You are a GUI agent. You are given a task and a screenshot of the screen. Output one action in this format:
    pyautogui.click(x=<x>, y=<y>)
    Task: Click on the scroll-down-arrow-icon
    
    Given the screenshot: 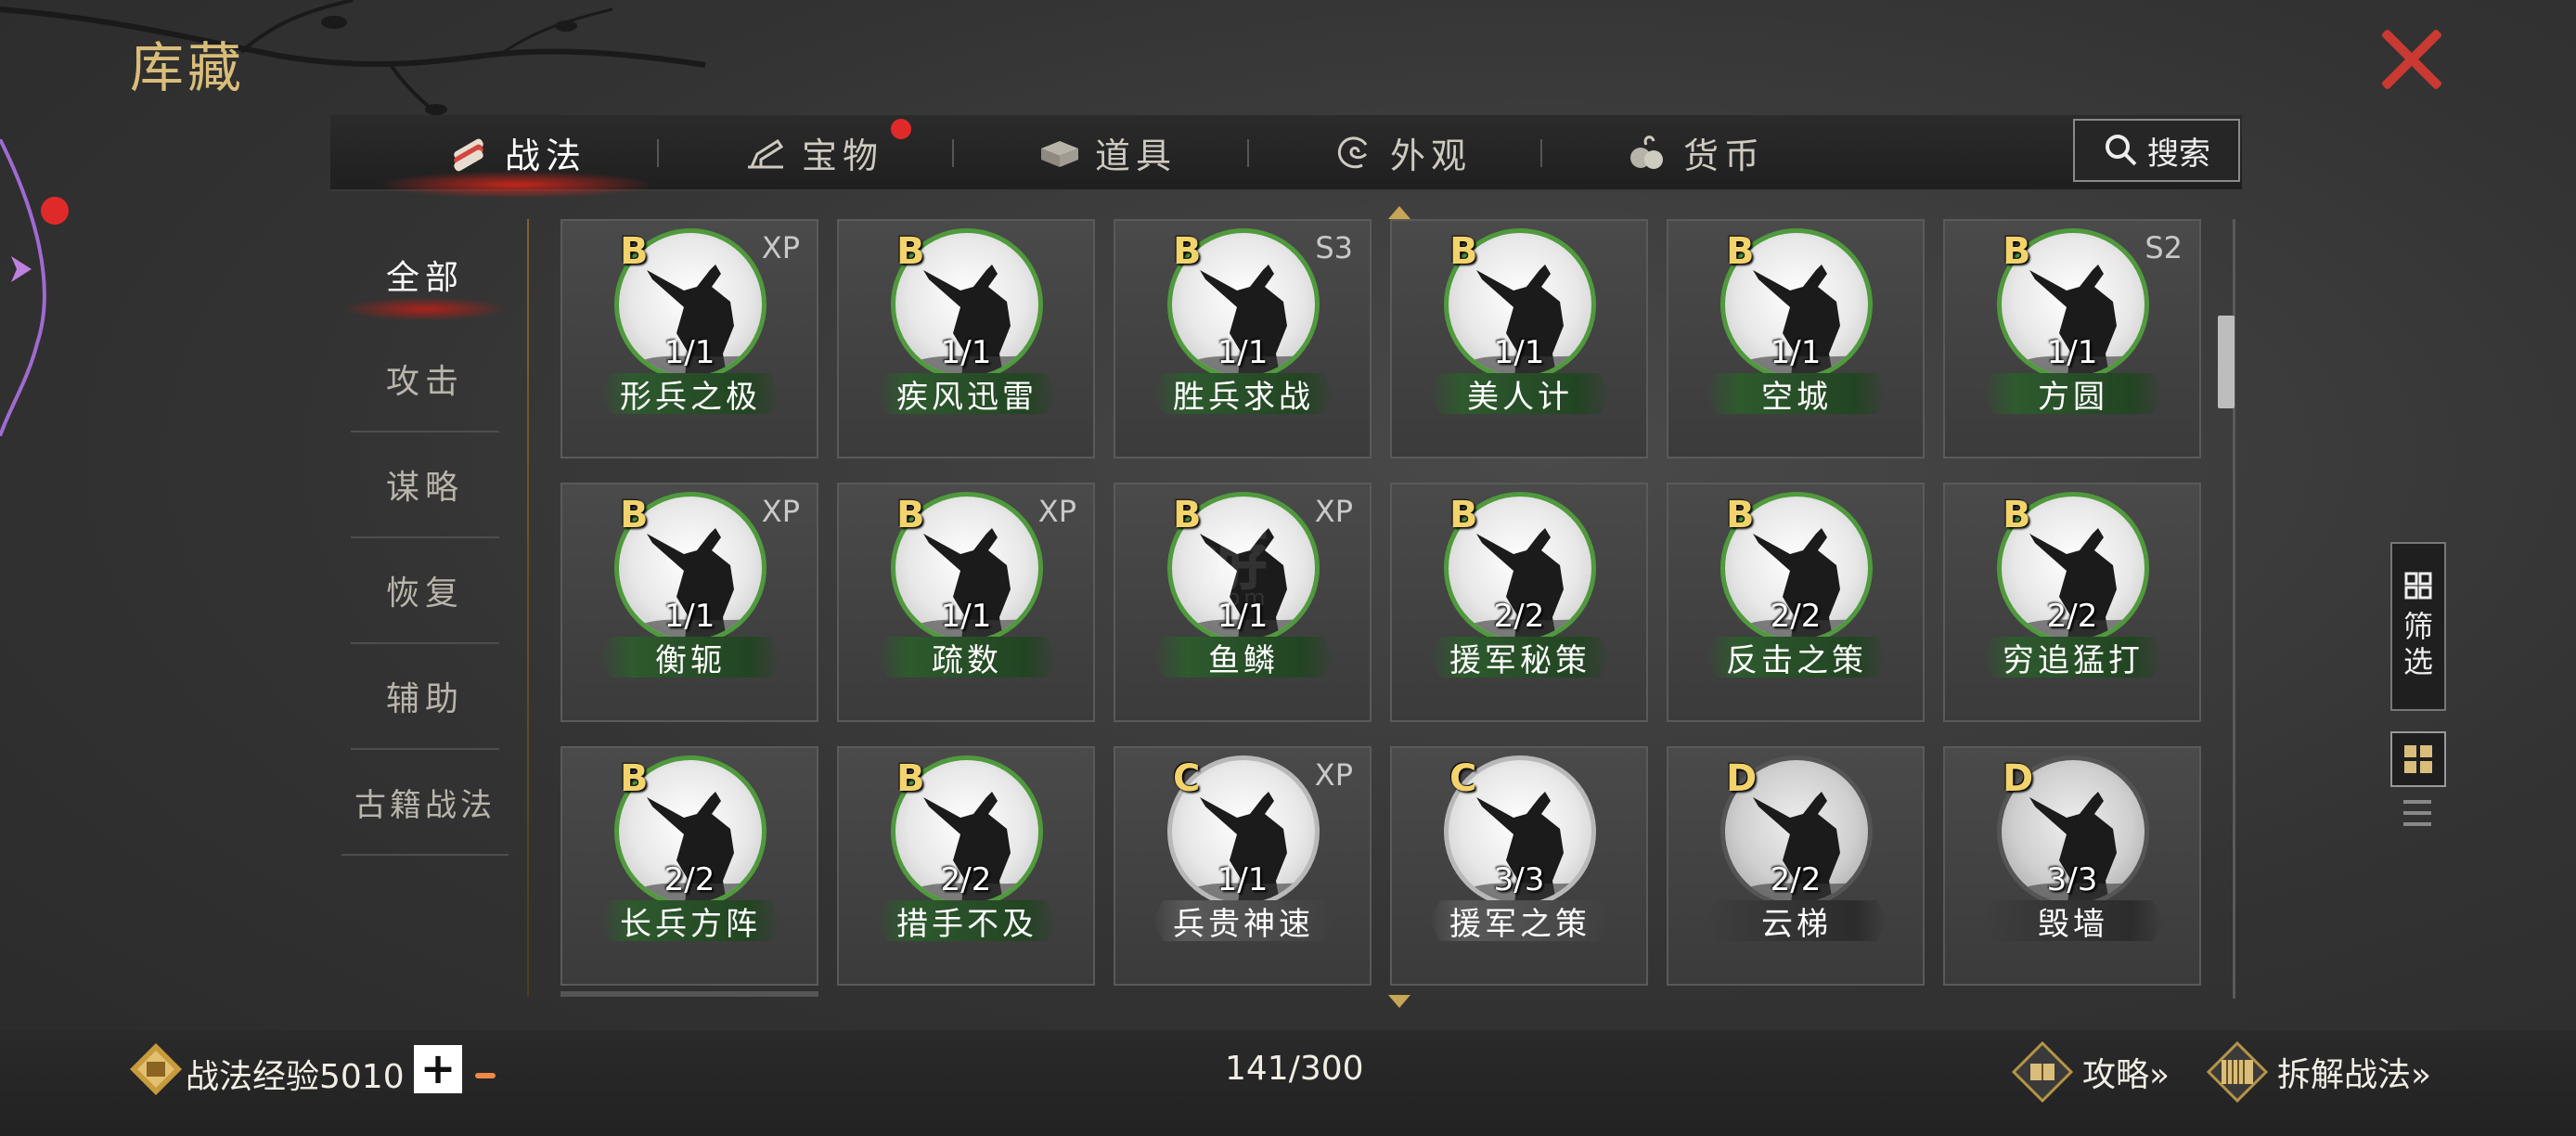 What is the action you would take?
    pyautogui.click(x=1399, y=1001)
    